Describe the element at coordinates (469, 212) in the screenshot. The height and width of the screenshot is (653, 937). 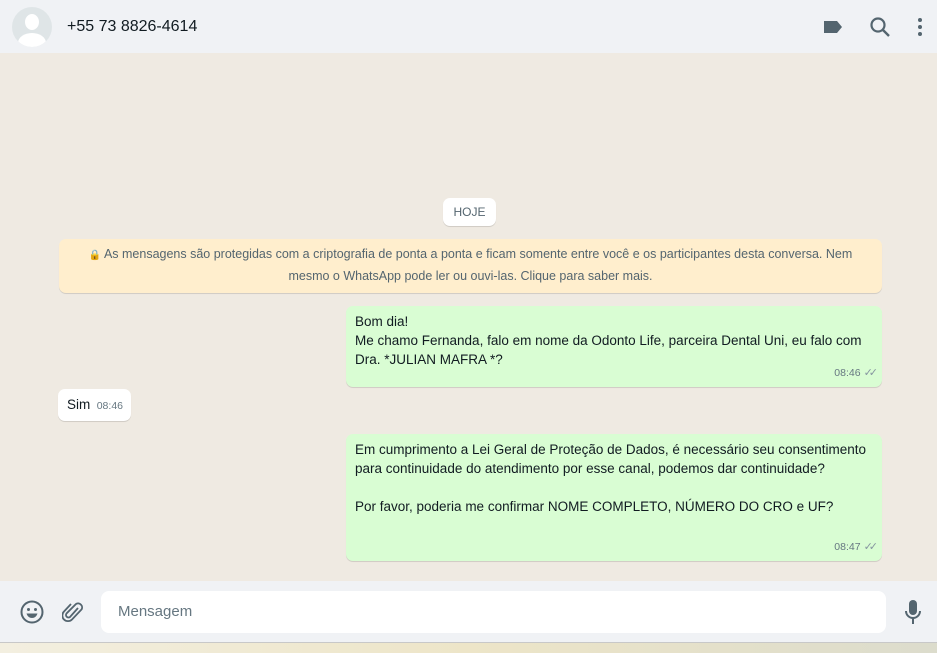
I see `date-chip: HOJE` at that location.